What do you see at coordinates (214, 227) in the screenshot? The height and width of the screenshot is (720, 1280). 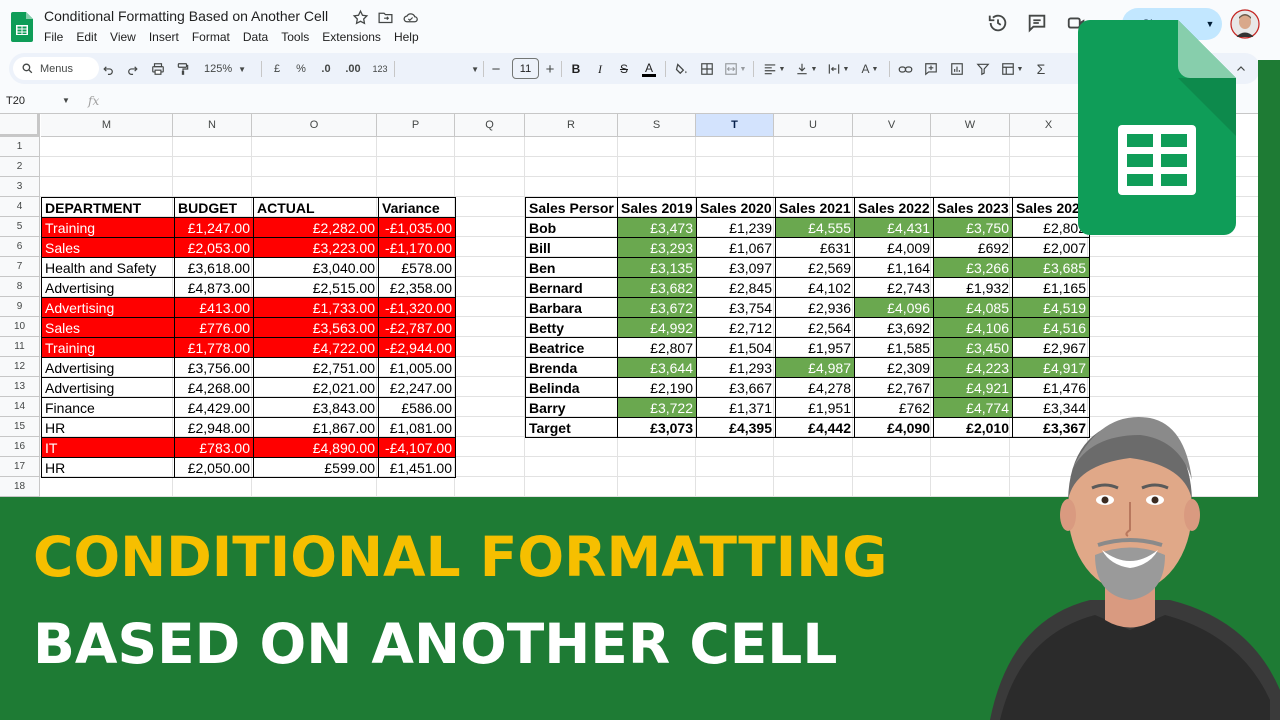 I see `cell-budget: £1,247.00` at bounding box center [214, 227].